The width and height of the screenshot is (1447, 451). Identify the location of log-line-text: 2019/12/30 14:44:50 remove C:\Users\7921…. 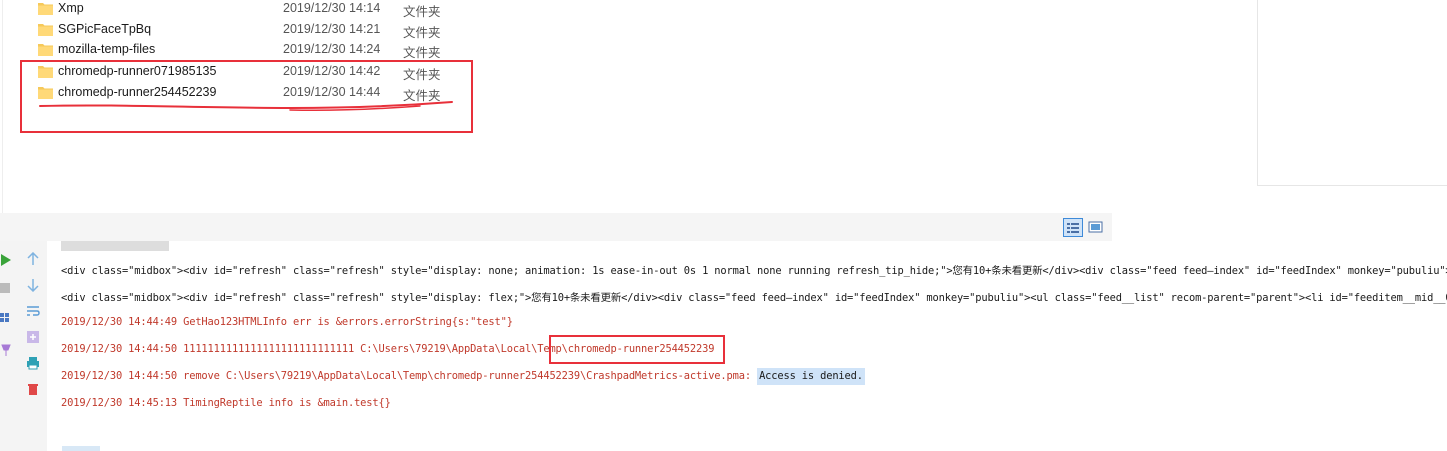
(409, 376).